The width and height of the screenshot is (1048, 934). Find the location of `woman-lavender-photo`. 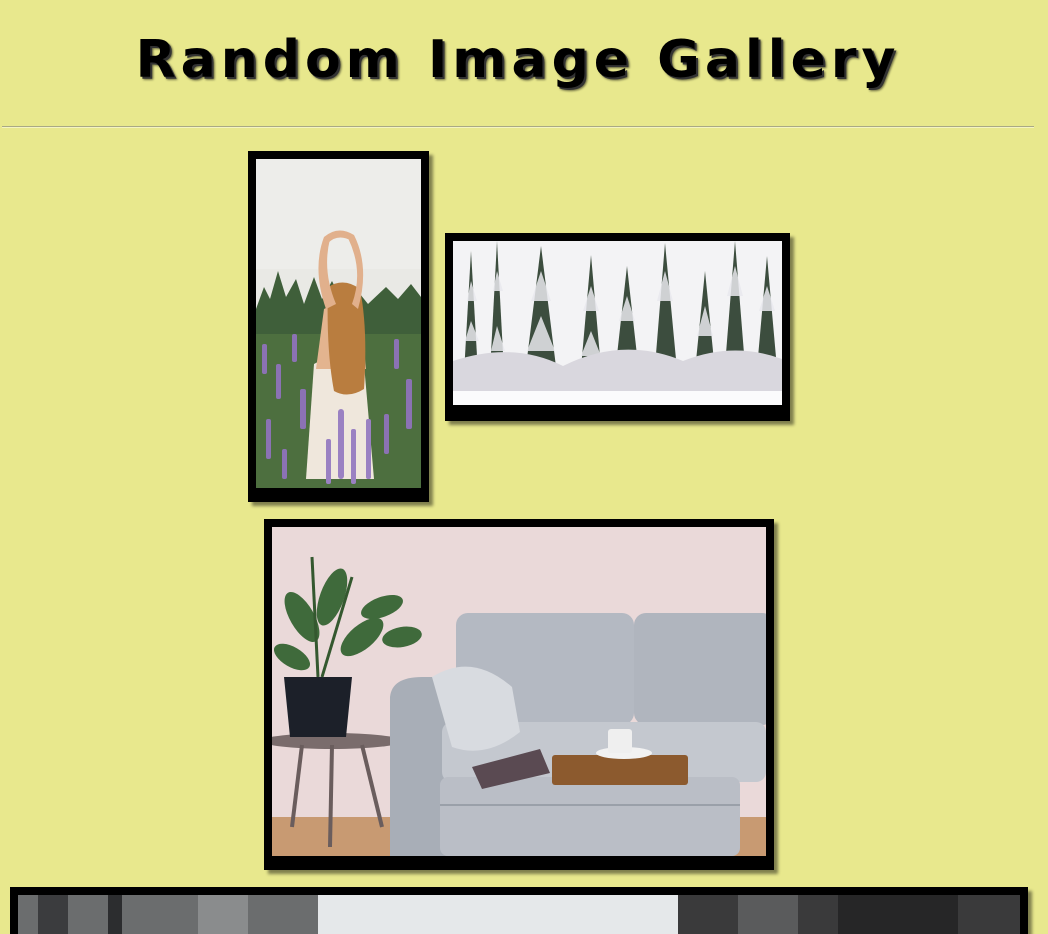

woman-lavender-photo is located at coordinates (338, 323).